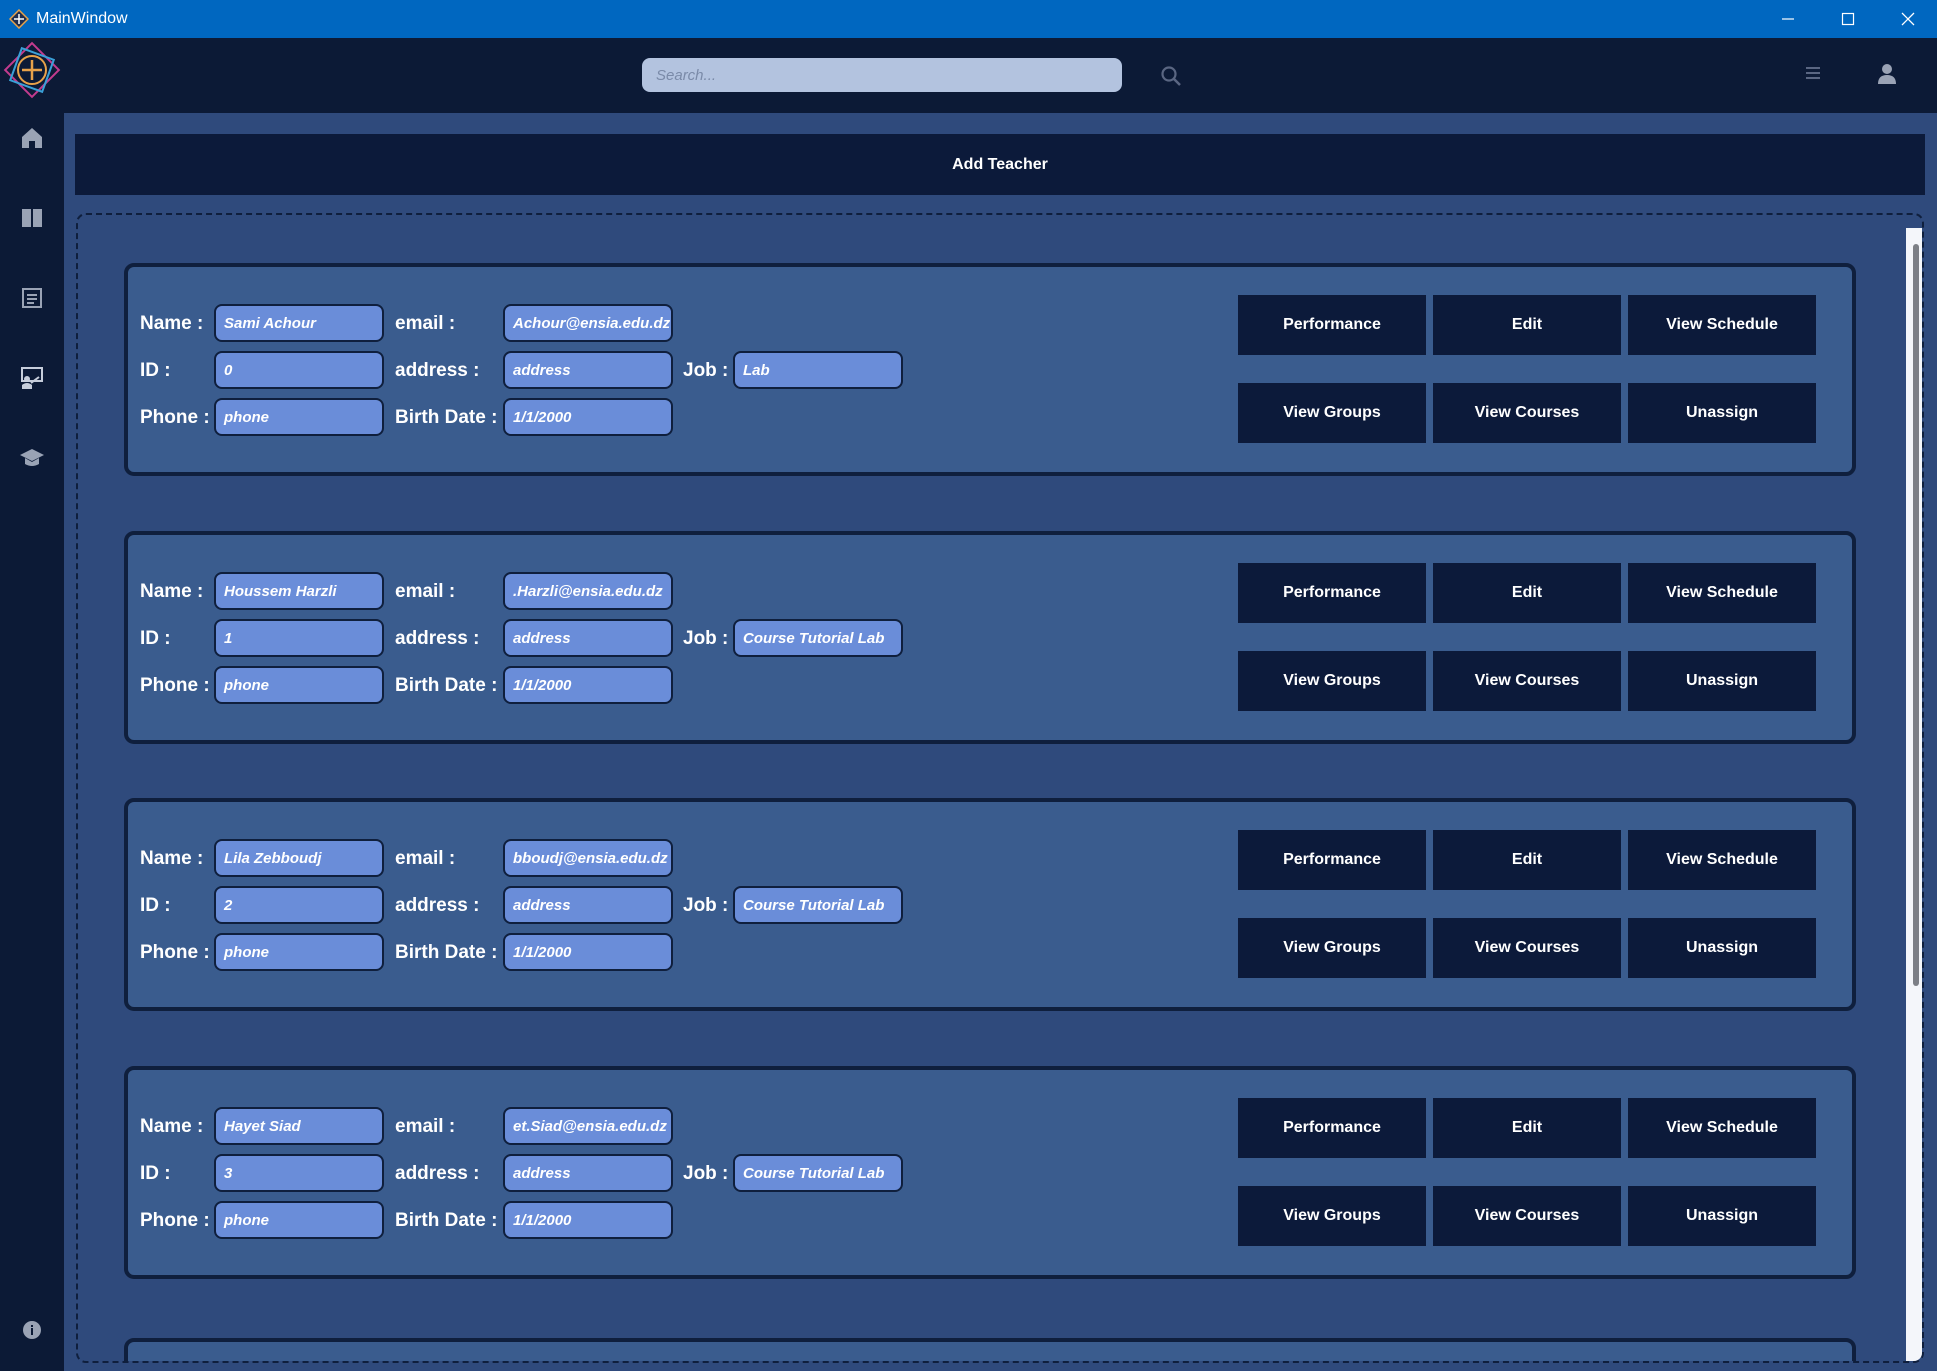 The width and height of the screenshot is (1937, 1371). Describe the element at coordinates (299, 1173) in the screenshot. I see `id-field: 3` at that location.